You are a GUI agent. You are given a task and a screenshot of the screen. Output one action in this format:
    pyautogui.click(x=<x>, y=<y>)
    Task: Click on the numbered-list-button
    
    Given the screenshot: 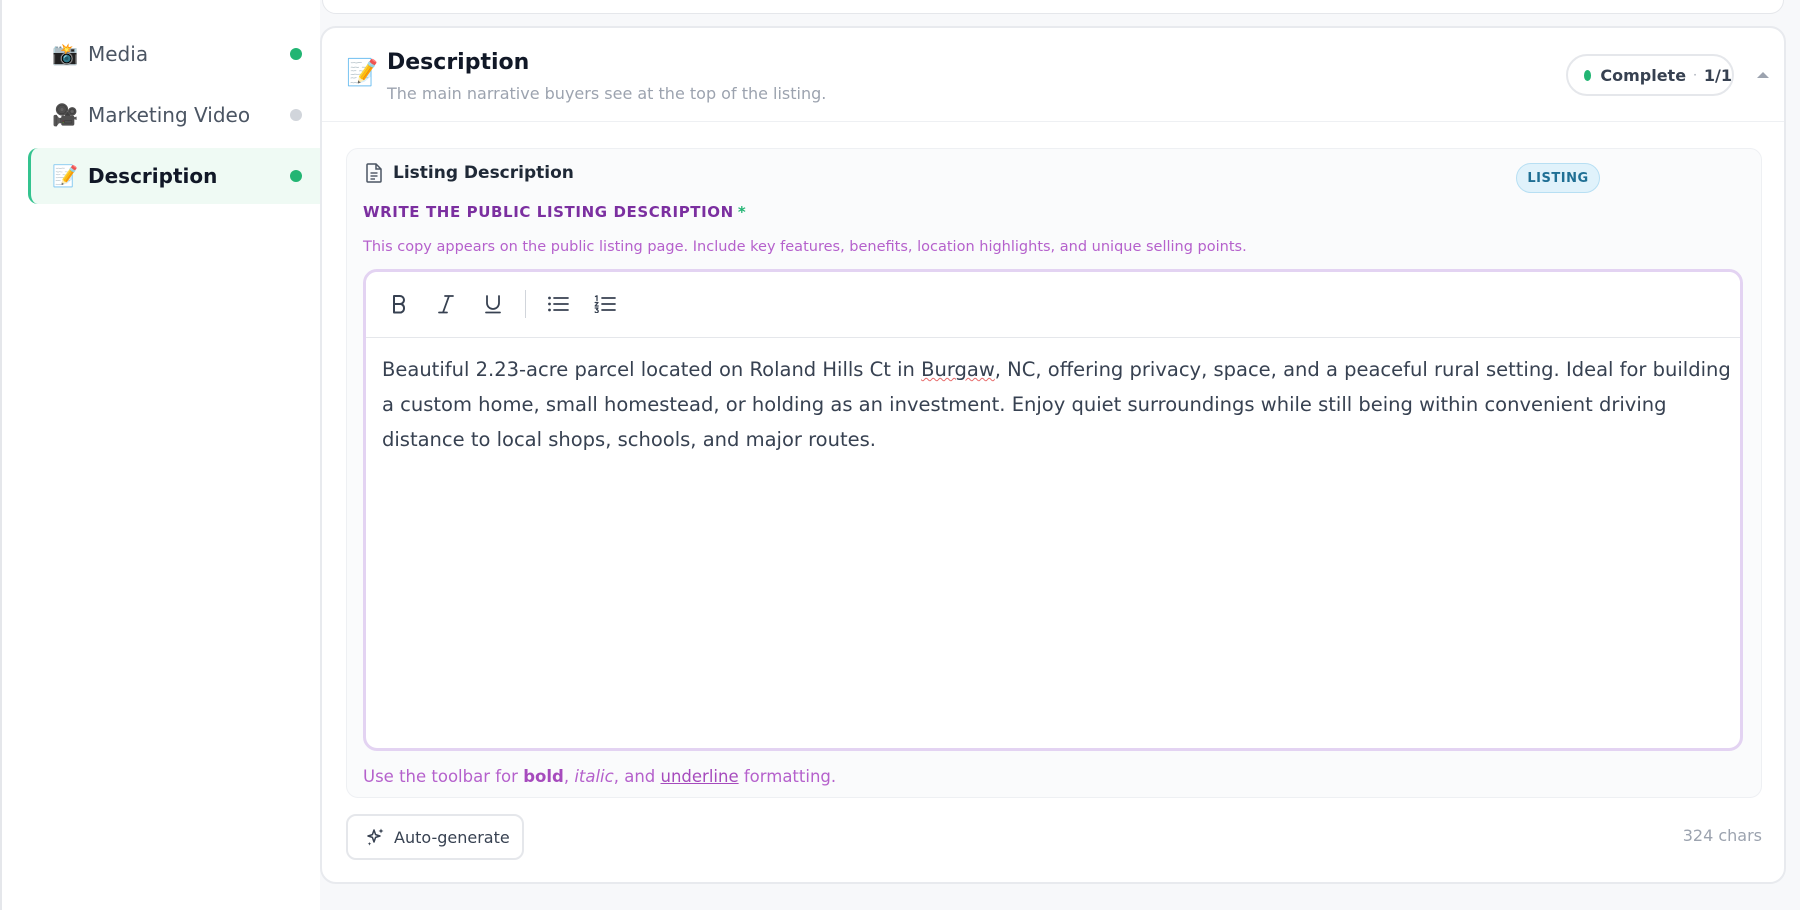 What is the action you would take?
    pyautogui.click(x=605, y=304)
    